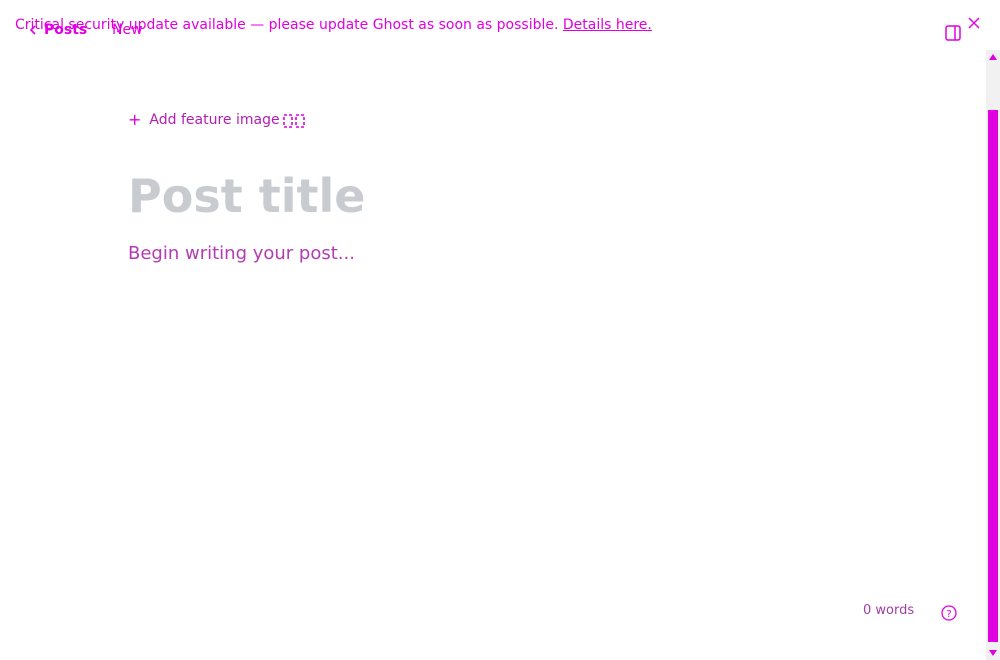 This screenshot has height=660, width=1000. I want to click on word-count: 0 words, so click(889, 610).